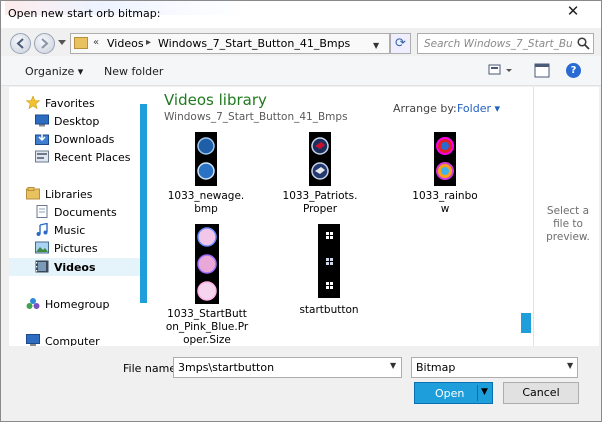 The height and width of the screenshot is (422, 602). Describe the element at coordinates (501, 70) in the screenshot. I see `view-icon` at that location.